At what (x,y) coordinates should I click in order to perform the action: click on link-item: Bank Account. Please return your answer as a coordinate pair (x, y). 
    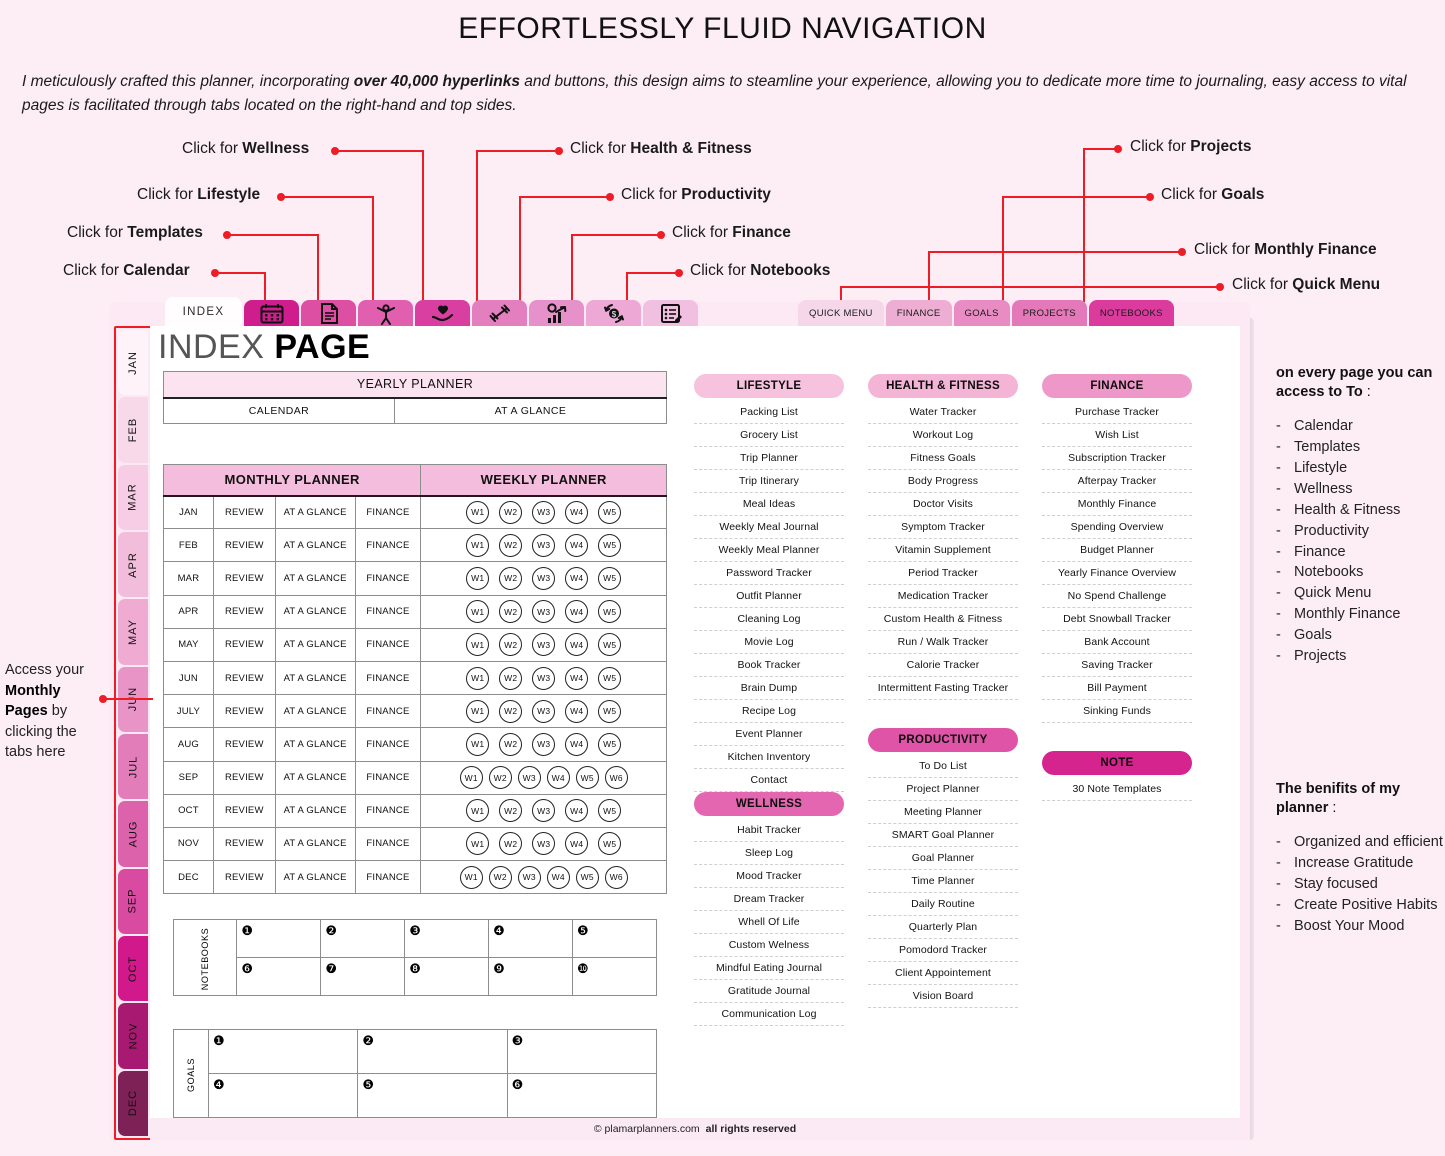
    Looking at the image, I should click on (1117, 642).